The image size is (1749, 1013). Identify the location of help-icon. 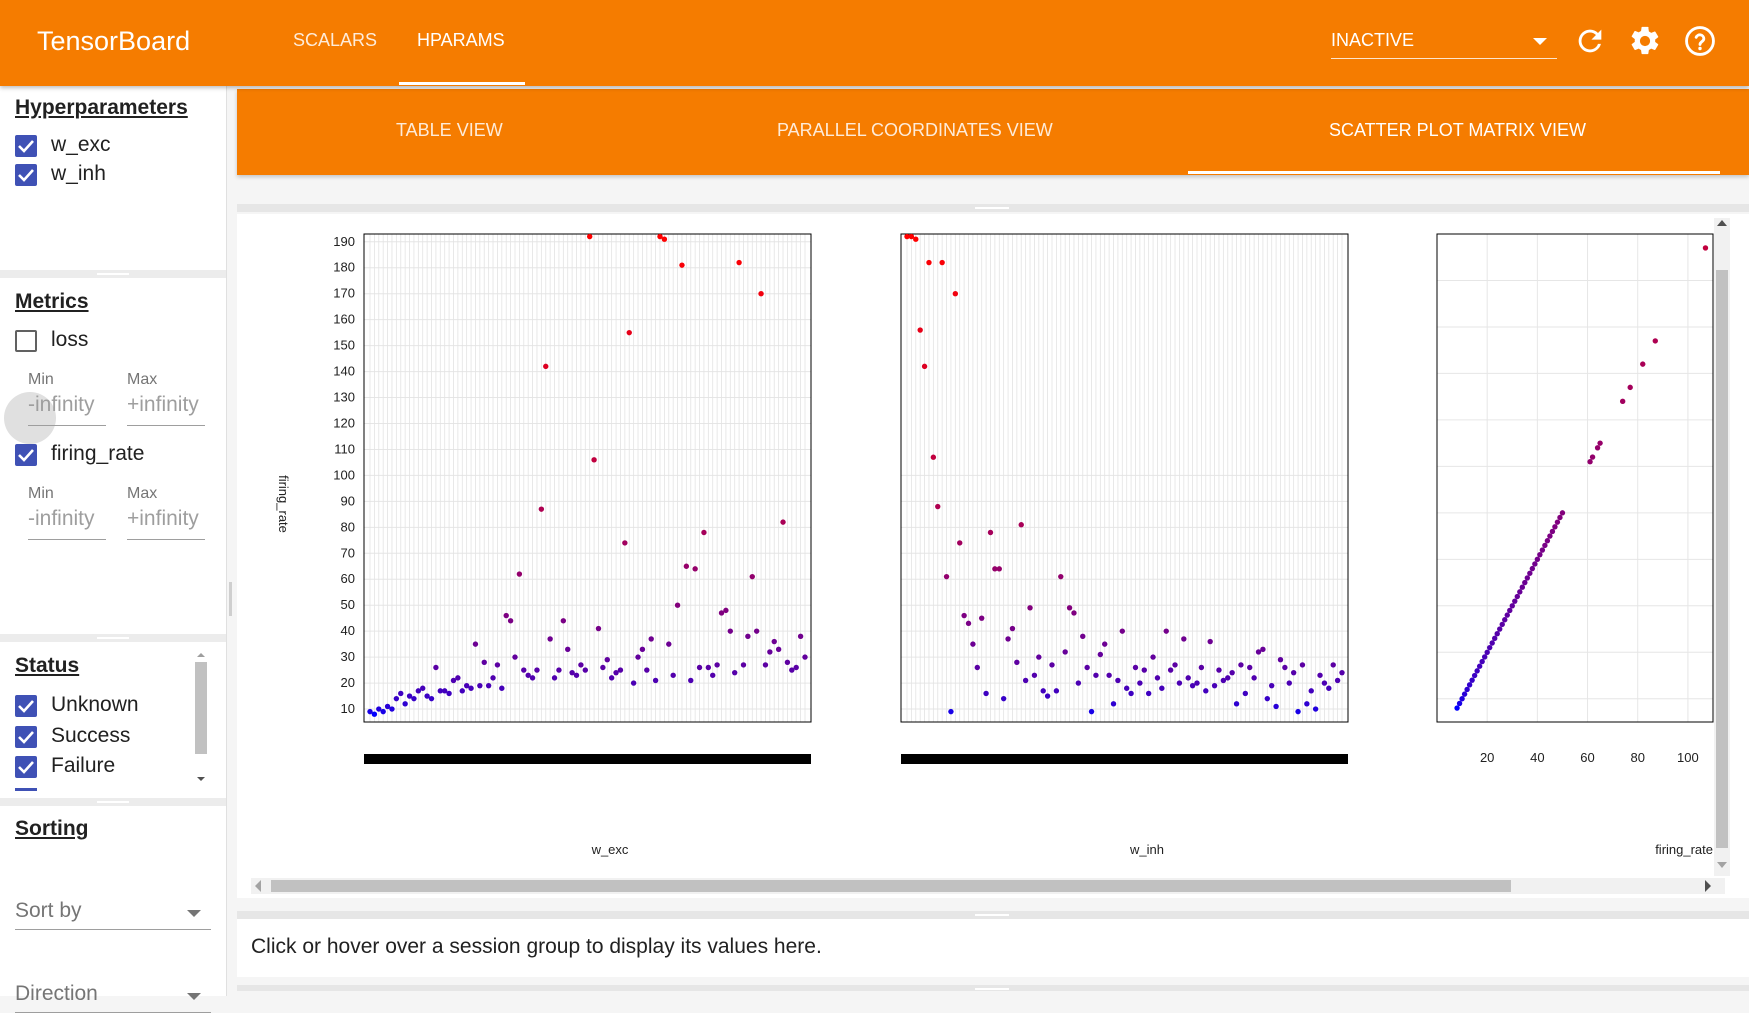
(1700, 41).